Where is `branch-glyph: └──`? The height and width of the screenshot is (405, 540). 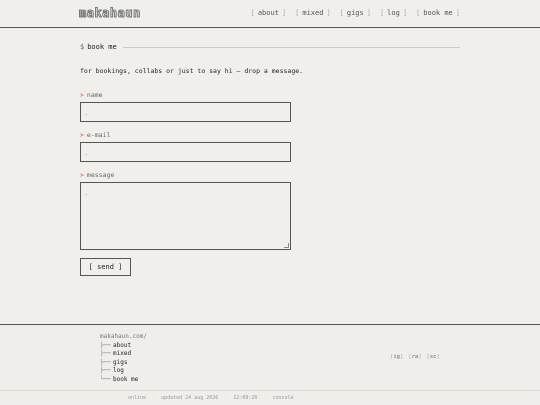 branch-glyph: └── is located at coordinates (105, 379).